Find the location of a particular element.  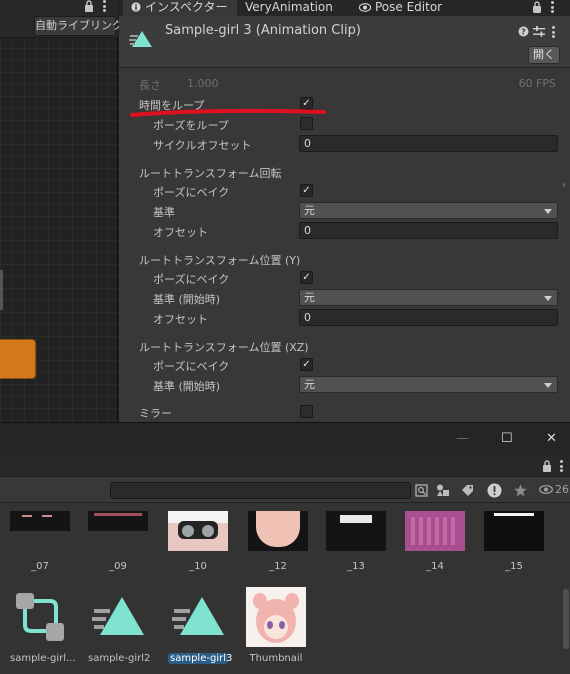

cycle-offset-row: サイクルオフセット 0 is located at coordinates (344, 144).